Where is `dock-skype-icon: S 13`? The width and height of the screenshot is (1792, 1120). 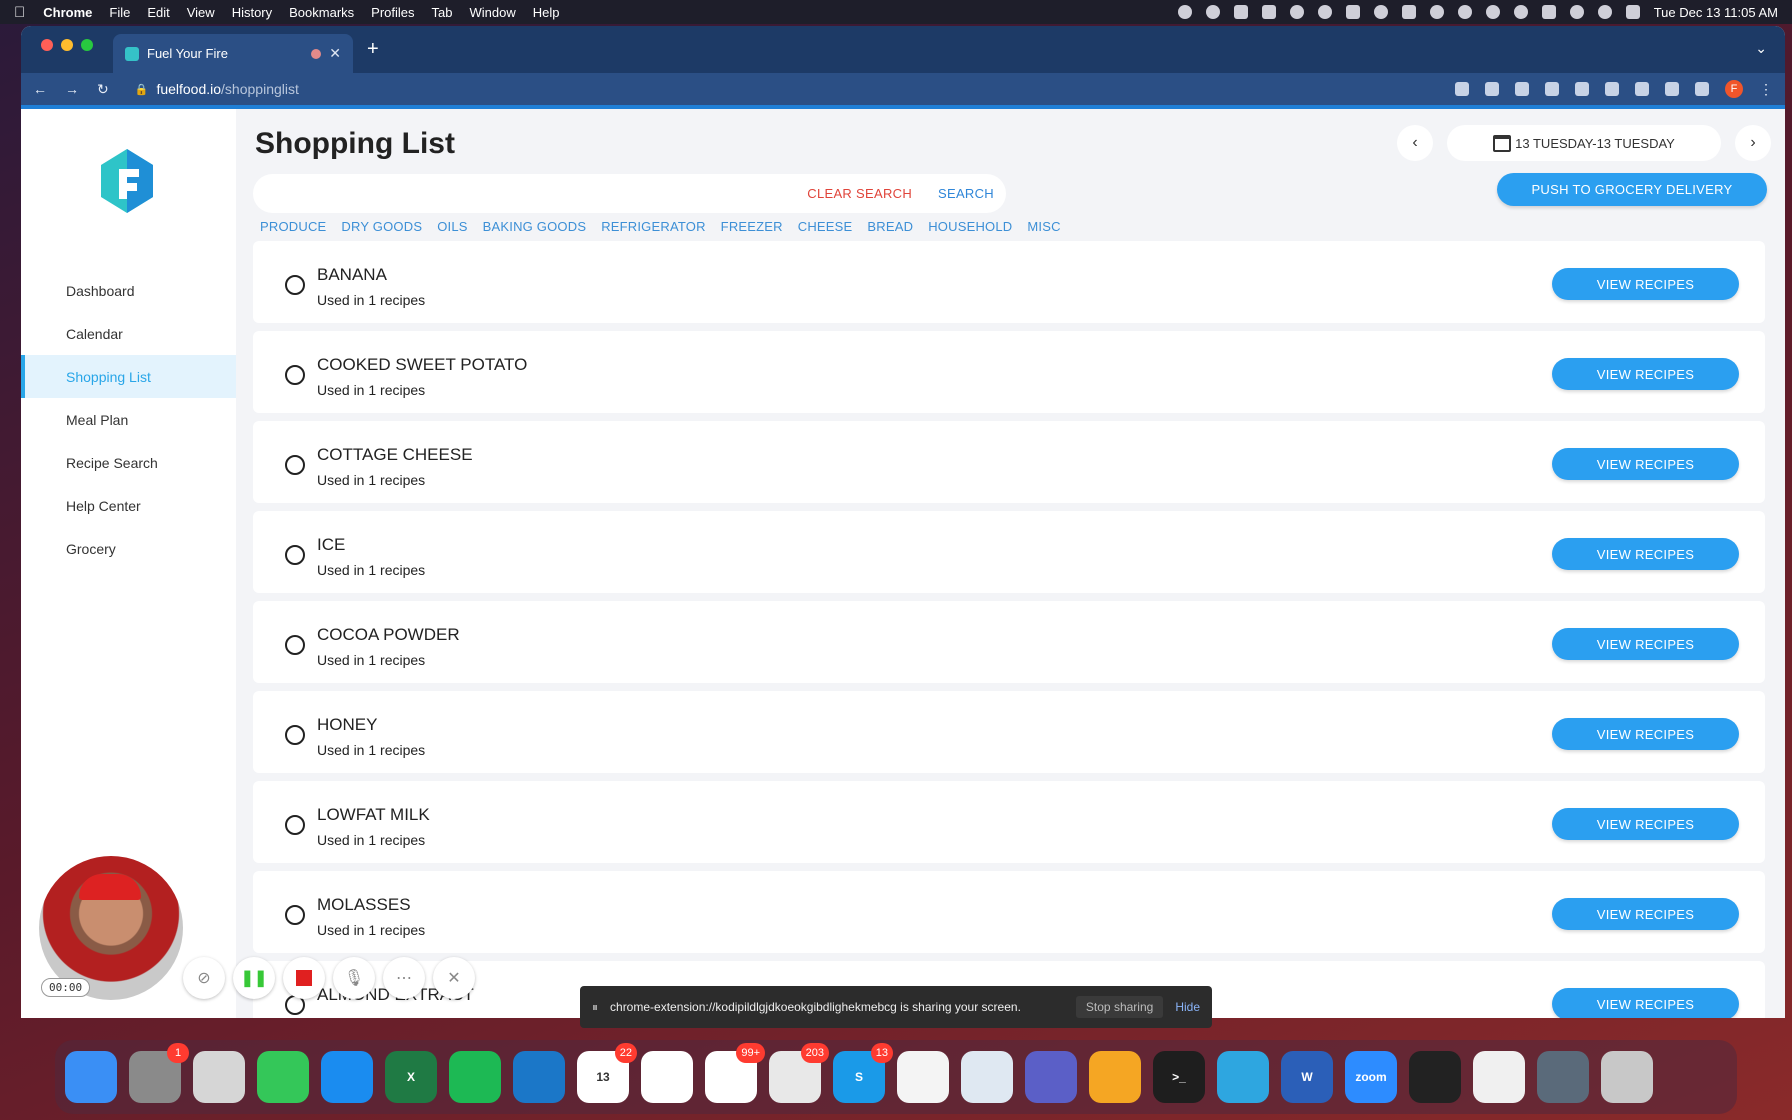
dock-skype-icon: S 13 is located at coordinates (863, 1073).